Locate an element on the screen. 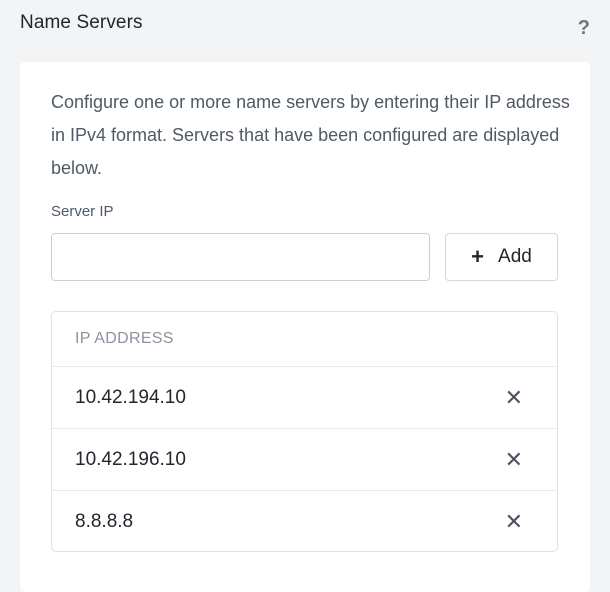 Image resolution: width=610 pixels, height=592 pixels. column-header-ip-address: IP ADDRESS is located at coordinates (124, 338).